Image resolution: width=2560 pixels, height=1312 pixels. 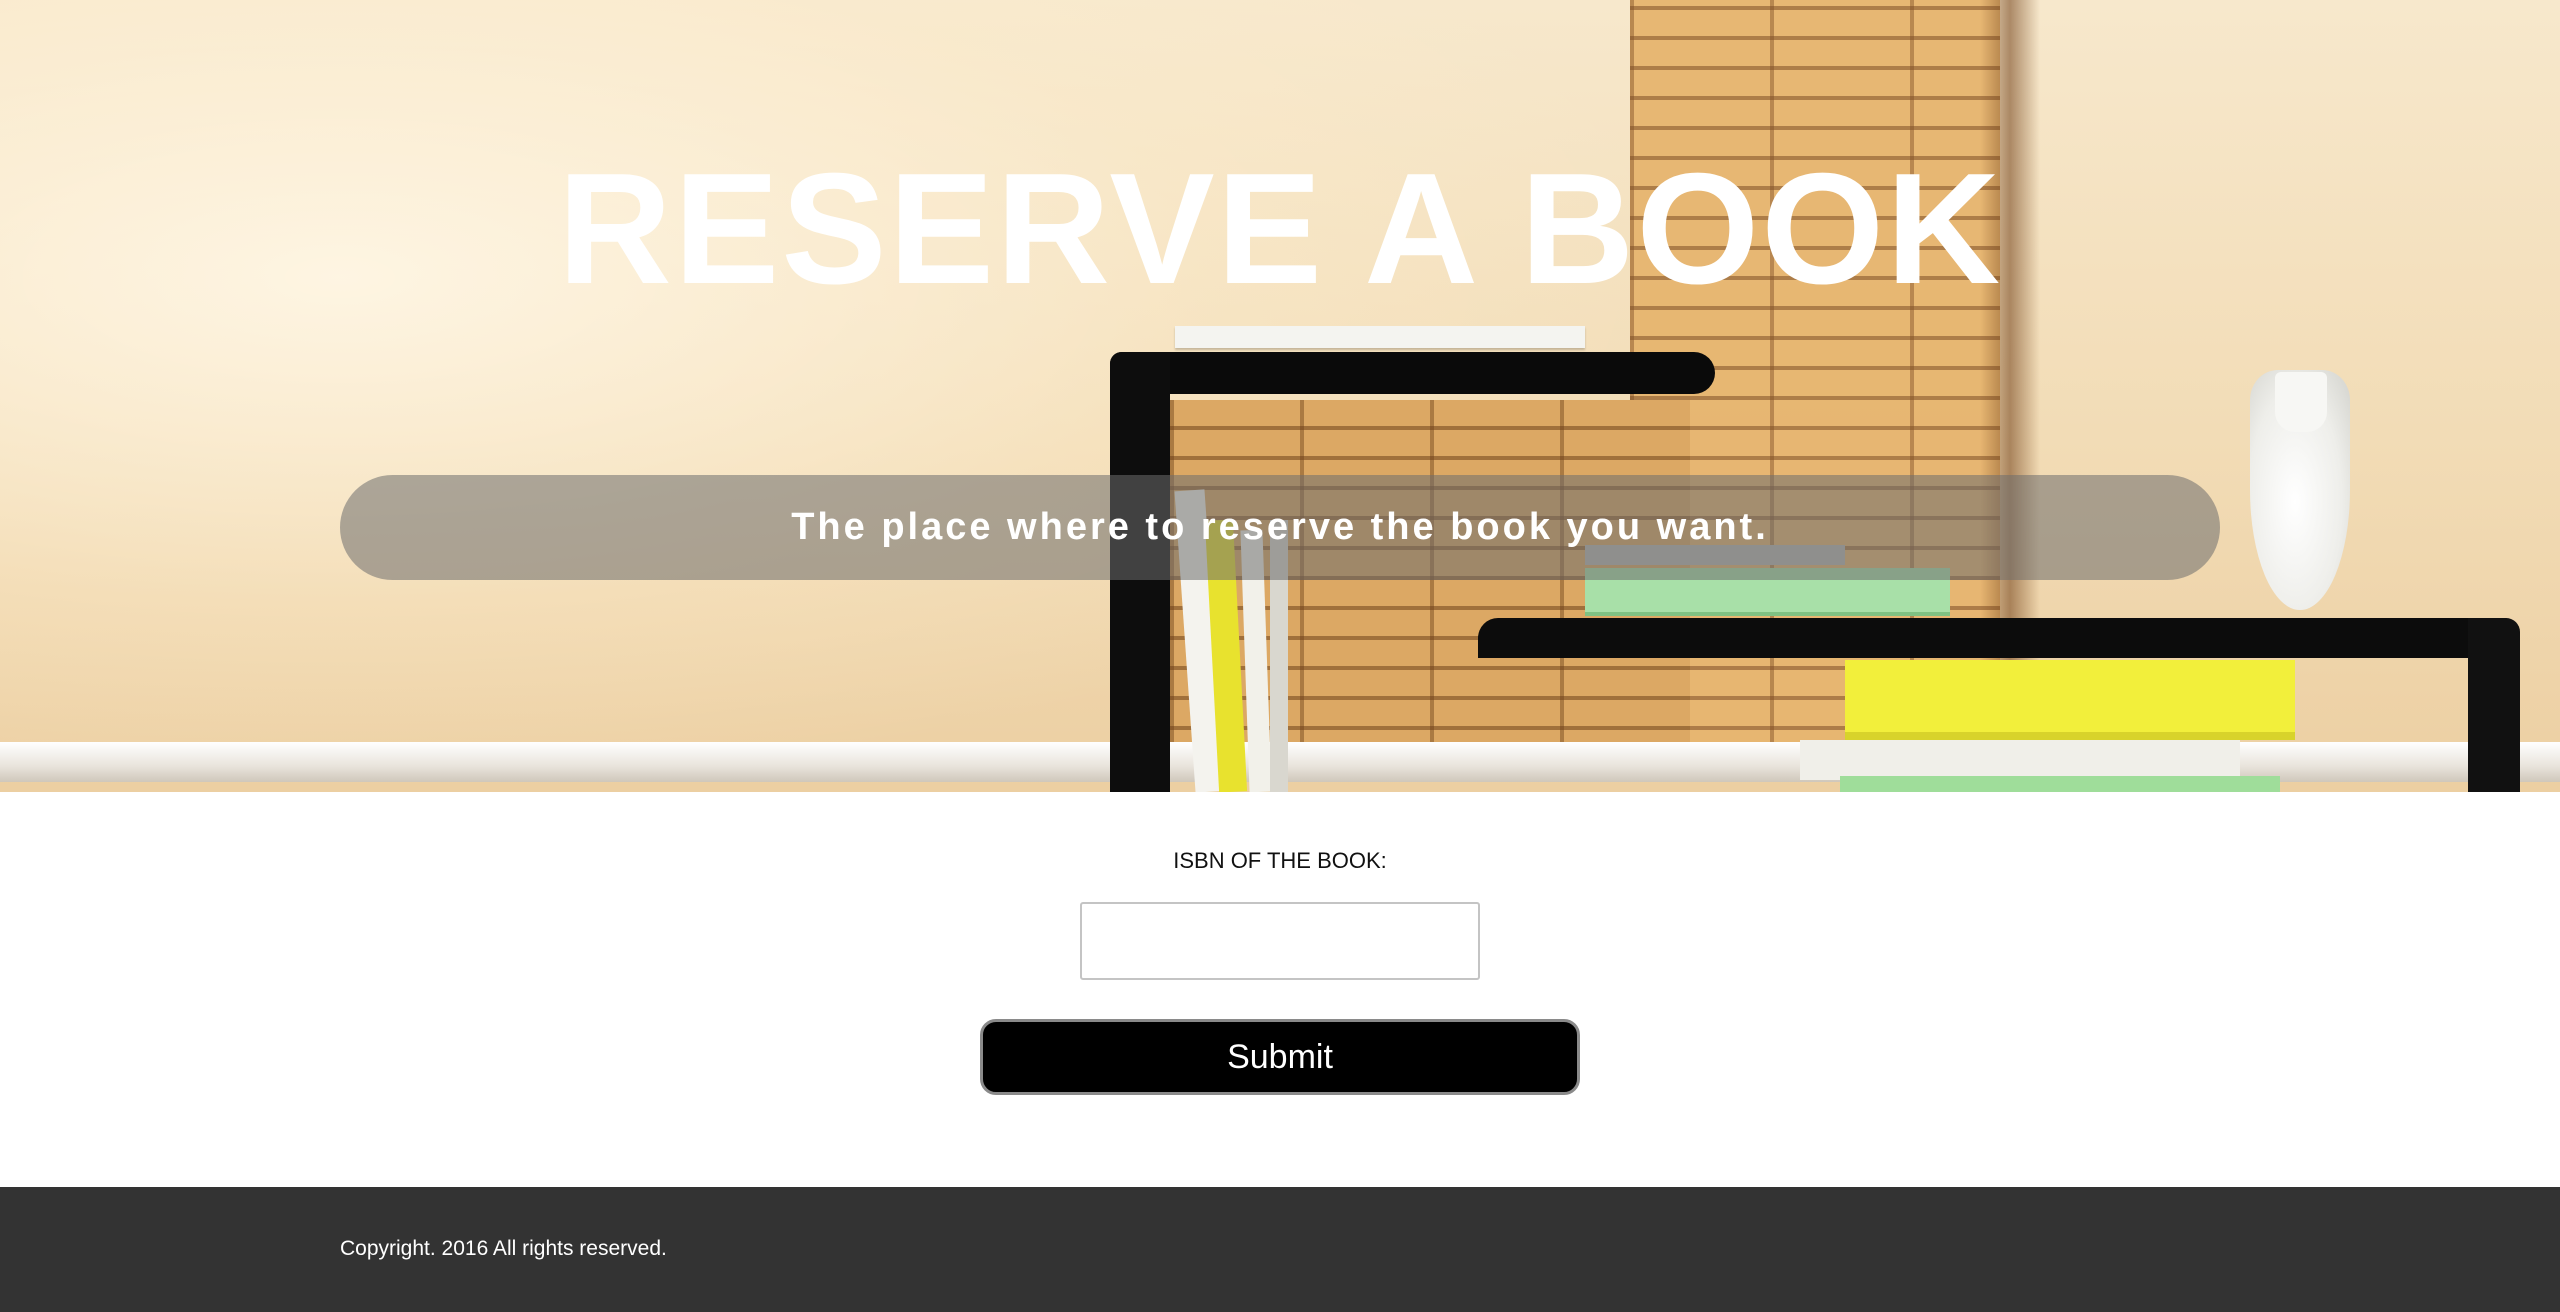 I want to click on footer: Copyright. 2016 All rights reserved., so click(x=1280, y=1249).